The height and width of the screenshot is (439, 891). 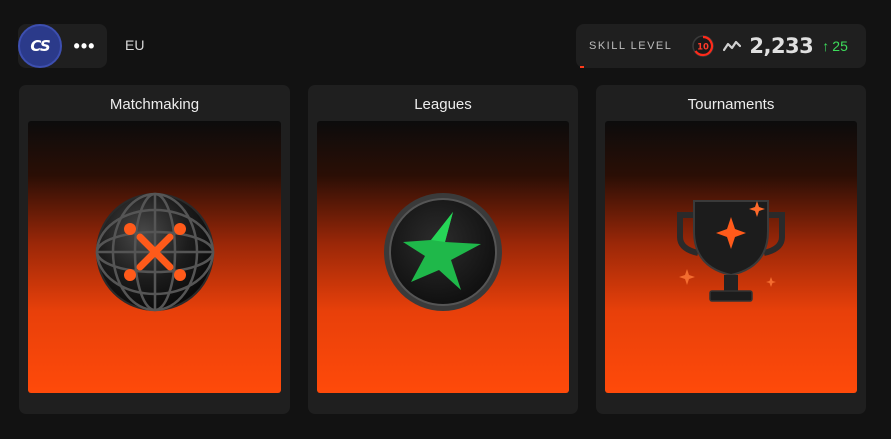 I want to click on leagues-star-coin-icon, so click(x=443, y=252).